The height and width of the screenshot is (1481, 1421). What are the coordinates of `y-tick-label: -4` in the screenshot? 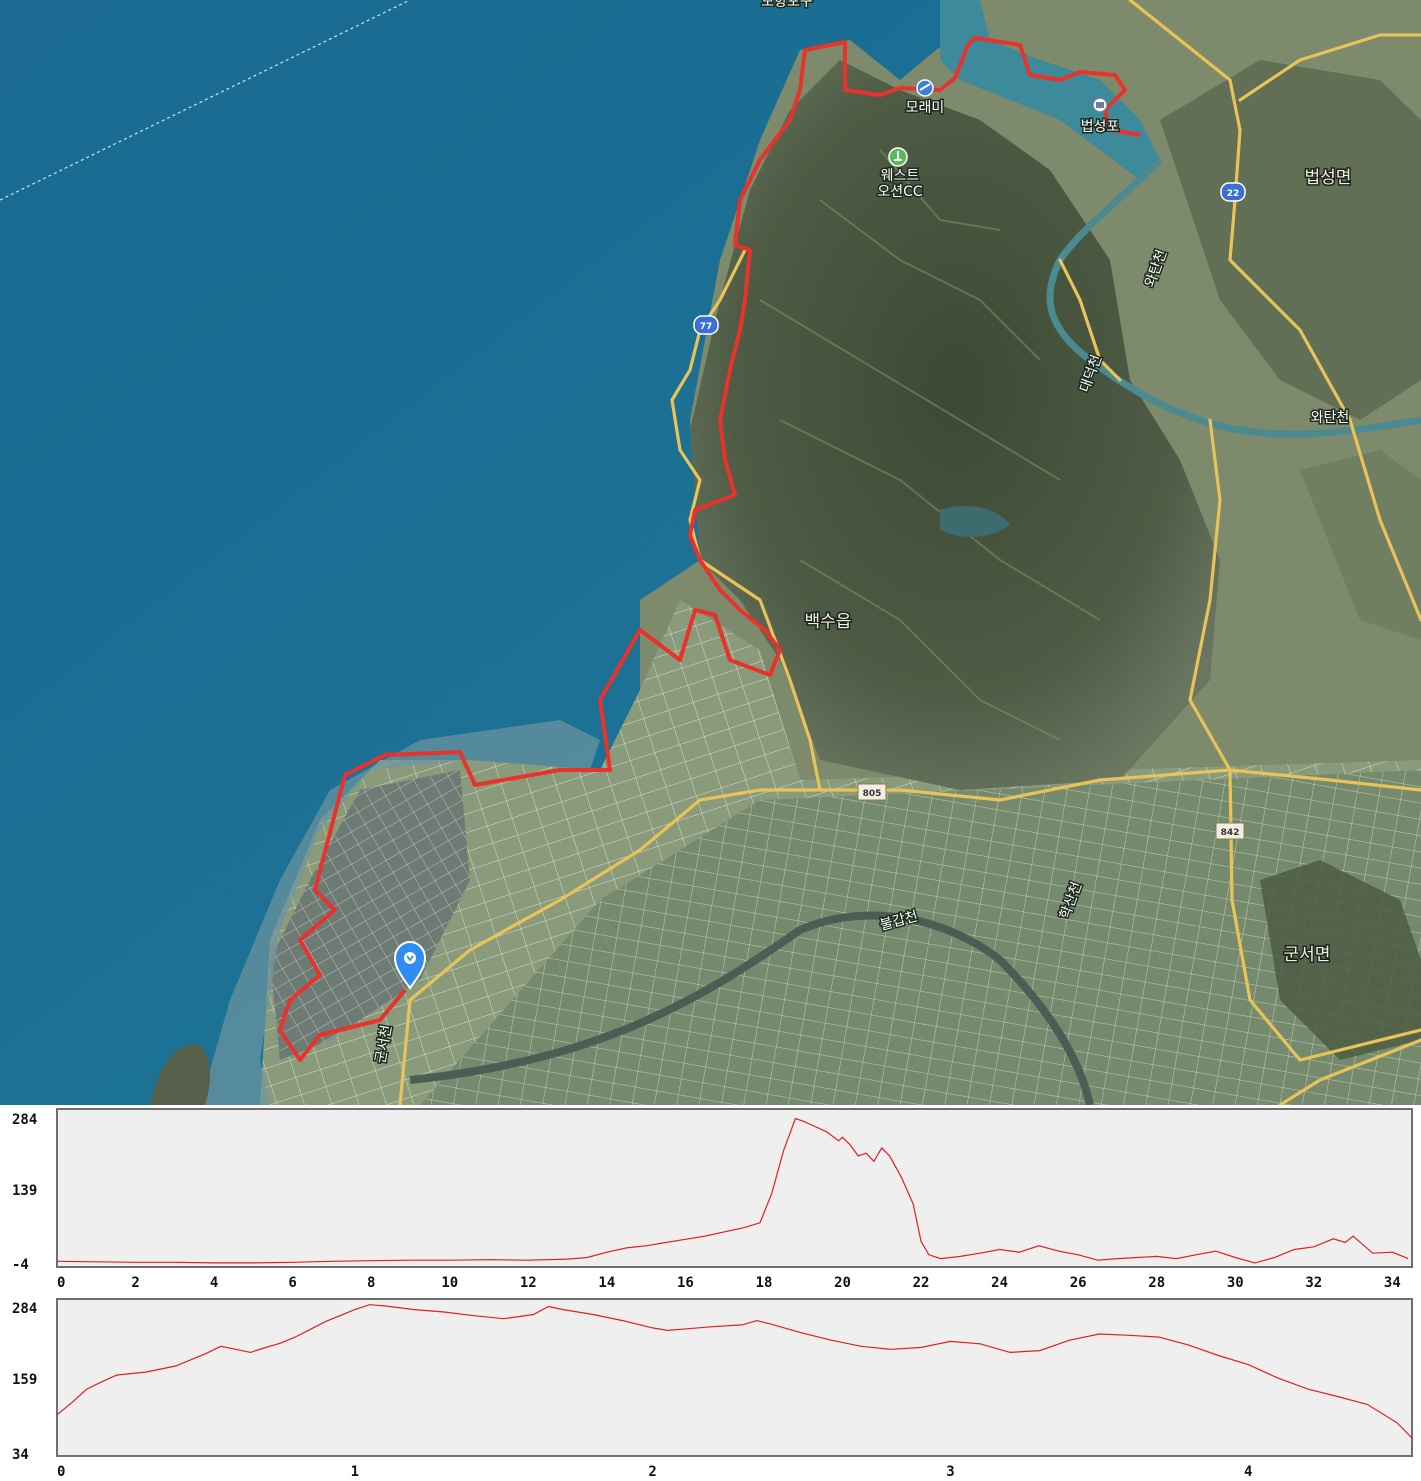 It's located at (20, 1265).